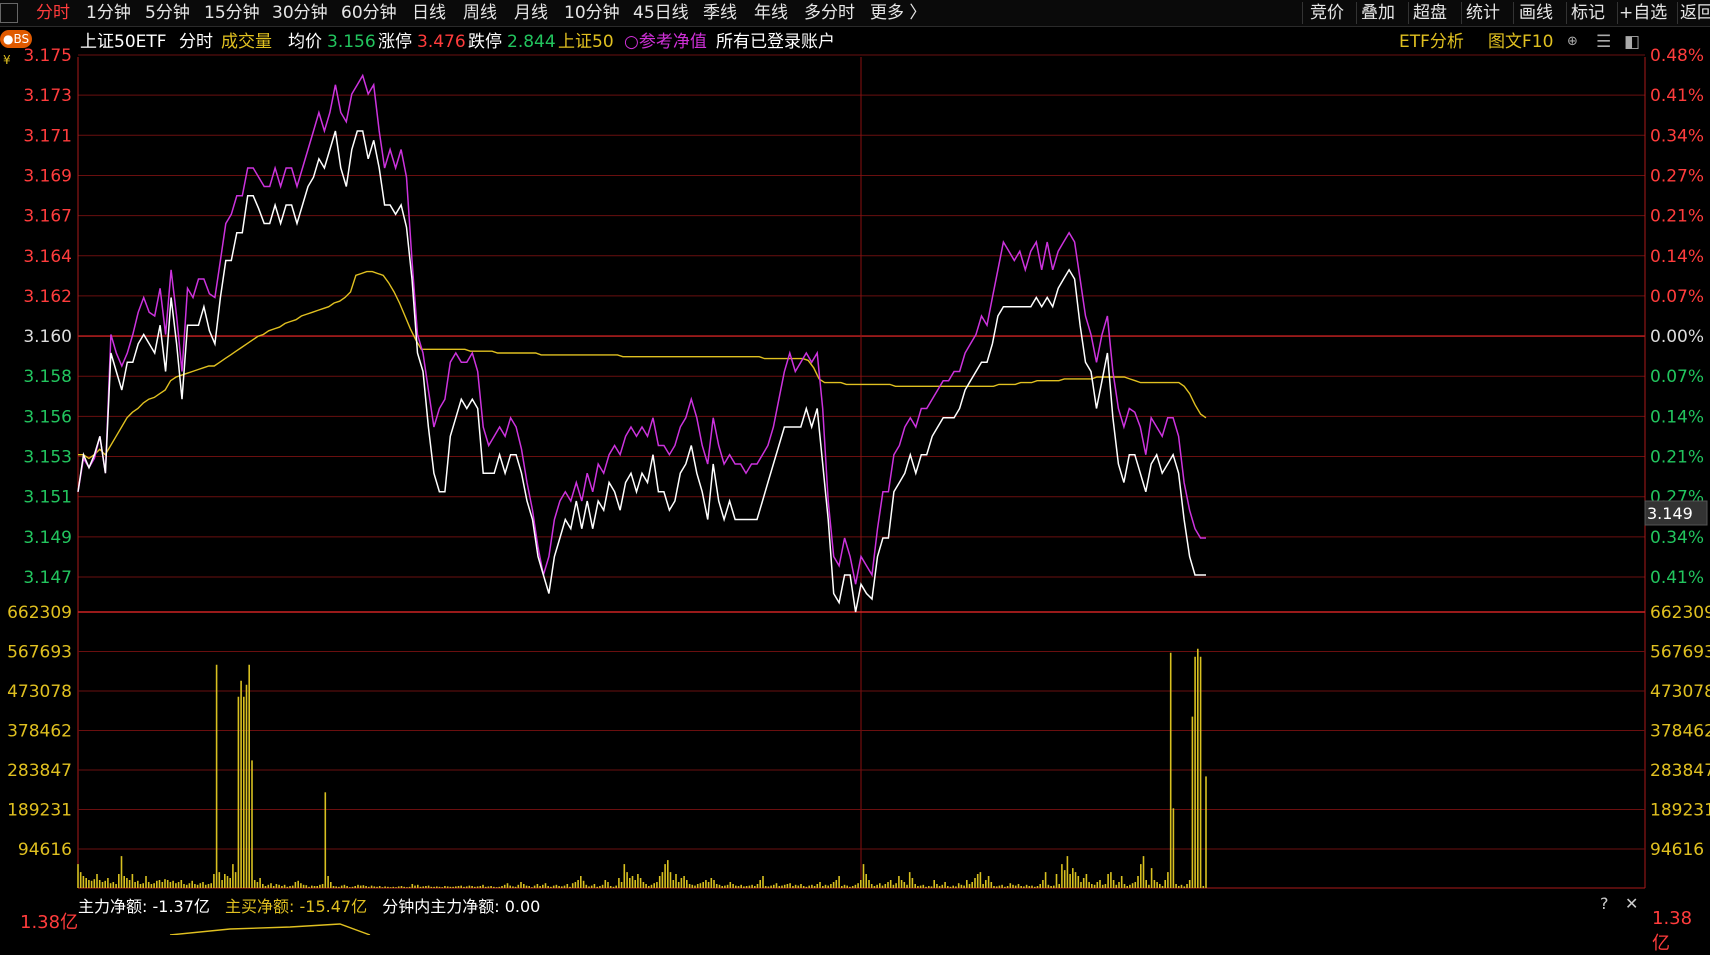 This screenshot has width=1710, height=955. Describe the element at coordinates (47, 578) in the screenshot. I see `price-tick-label: 3.147` at that location.